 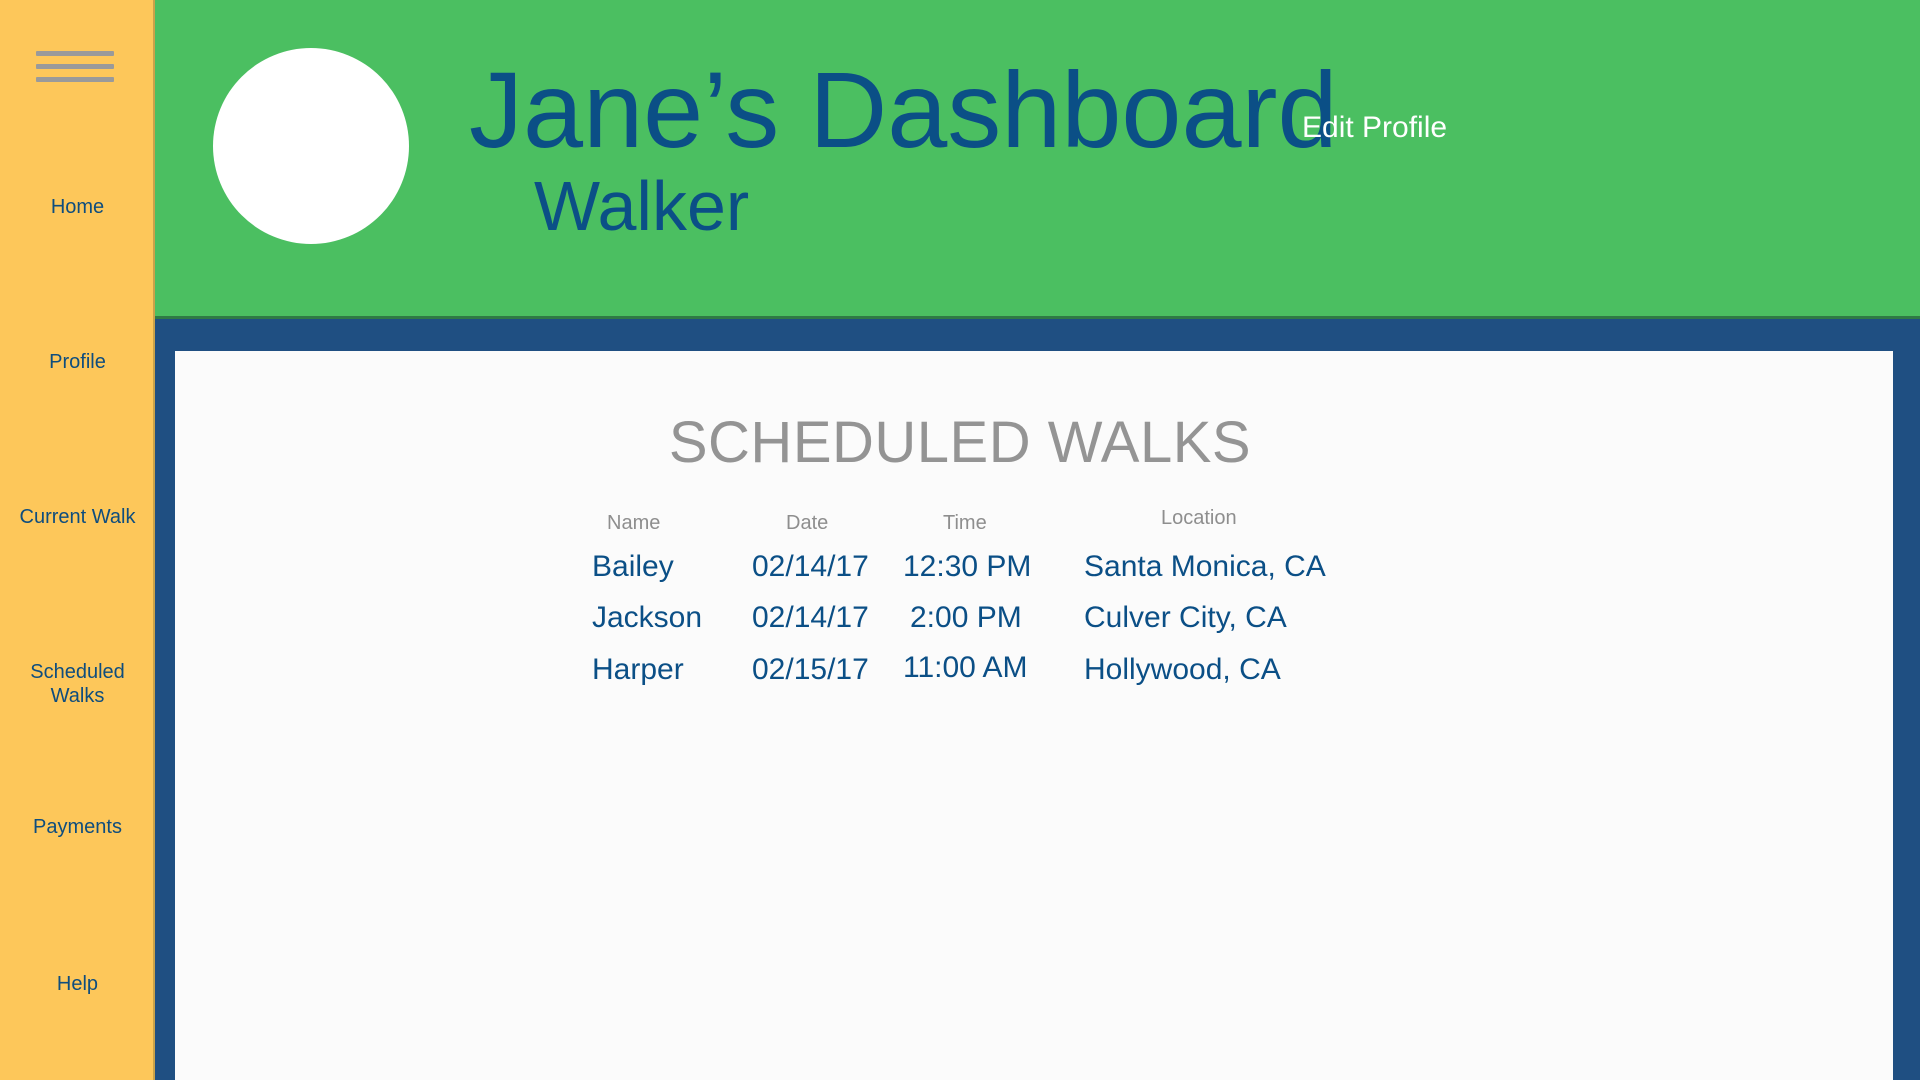 What do you see at coordinates (965, 667) in the screenshot?
I see `cell-time: 11:00 AM` at bounding box center [965, 667].